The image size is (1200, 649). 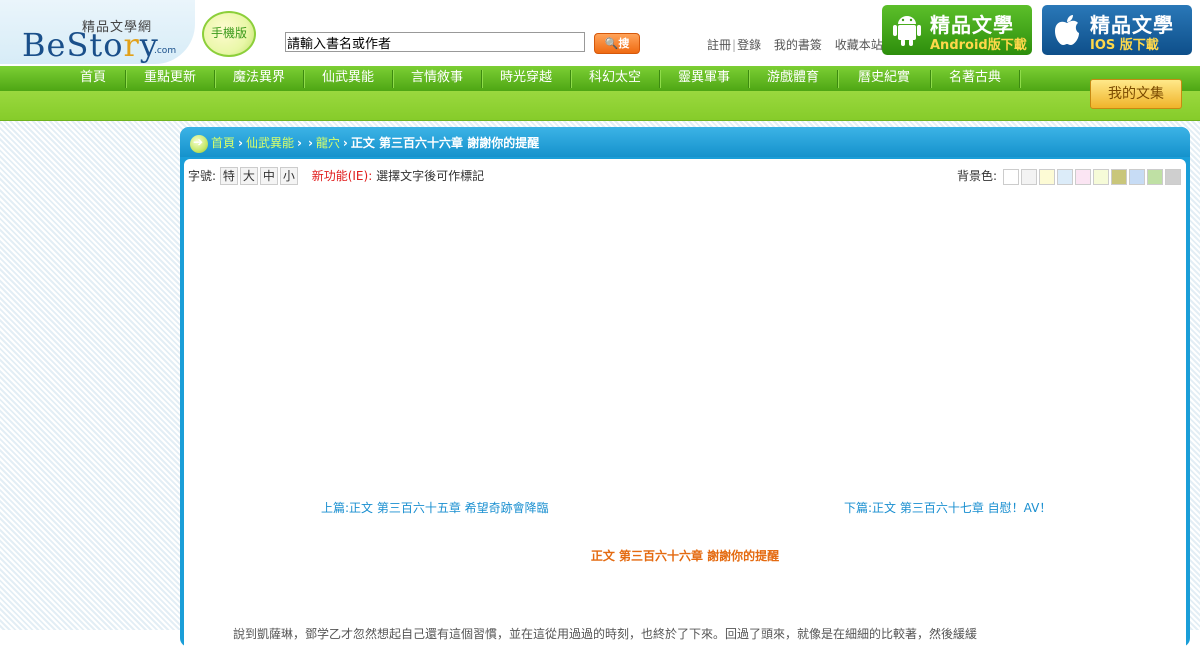 What do you see at coordinates (798, 45) in the screenshot?
I see `bookshelf-link: 我的書簽` at bounding box center [798, 45].